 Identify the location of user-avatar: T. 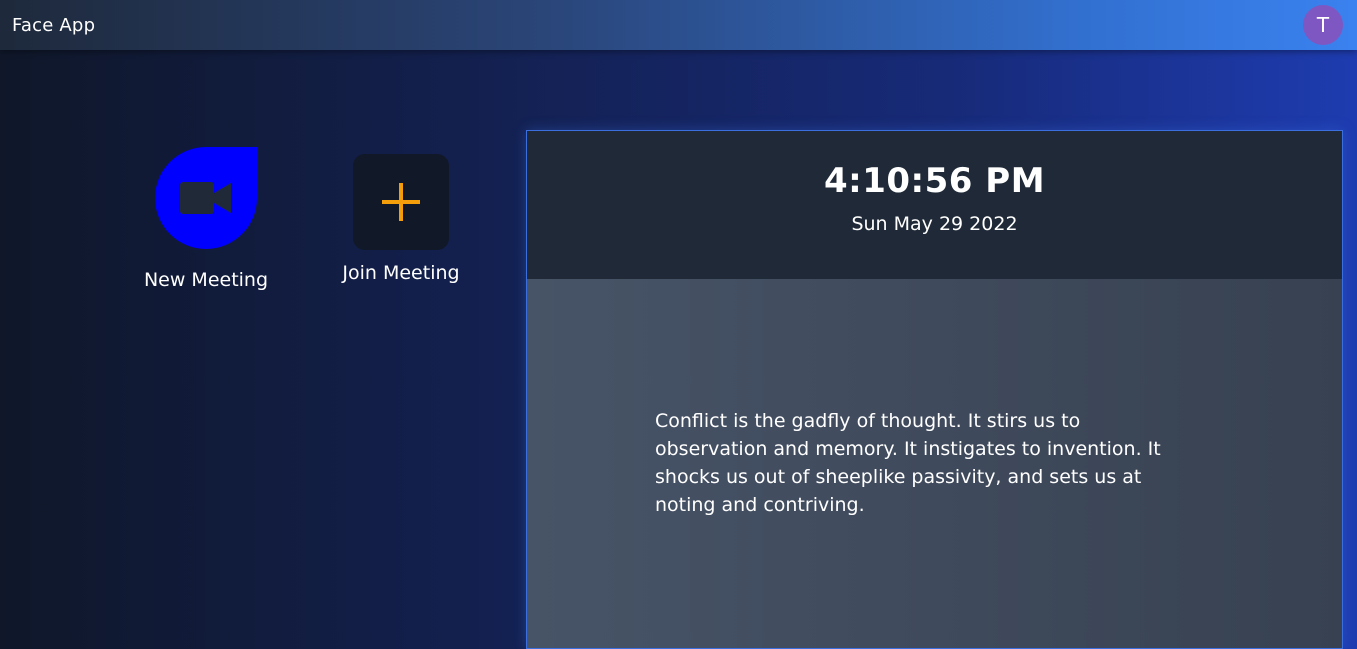
(1323, 25).